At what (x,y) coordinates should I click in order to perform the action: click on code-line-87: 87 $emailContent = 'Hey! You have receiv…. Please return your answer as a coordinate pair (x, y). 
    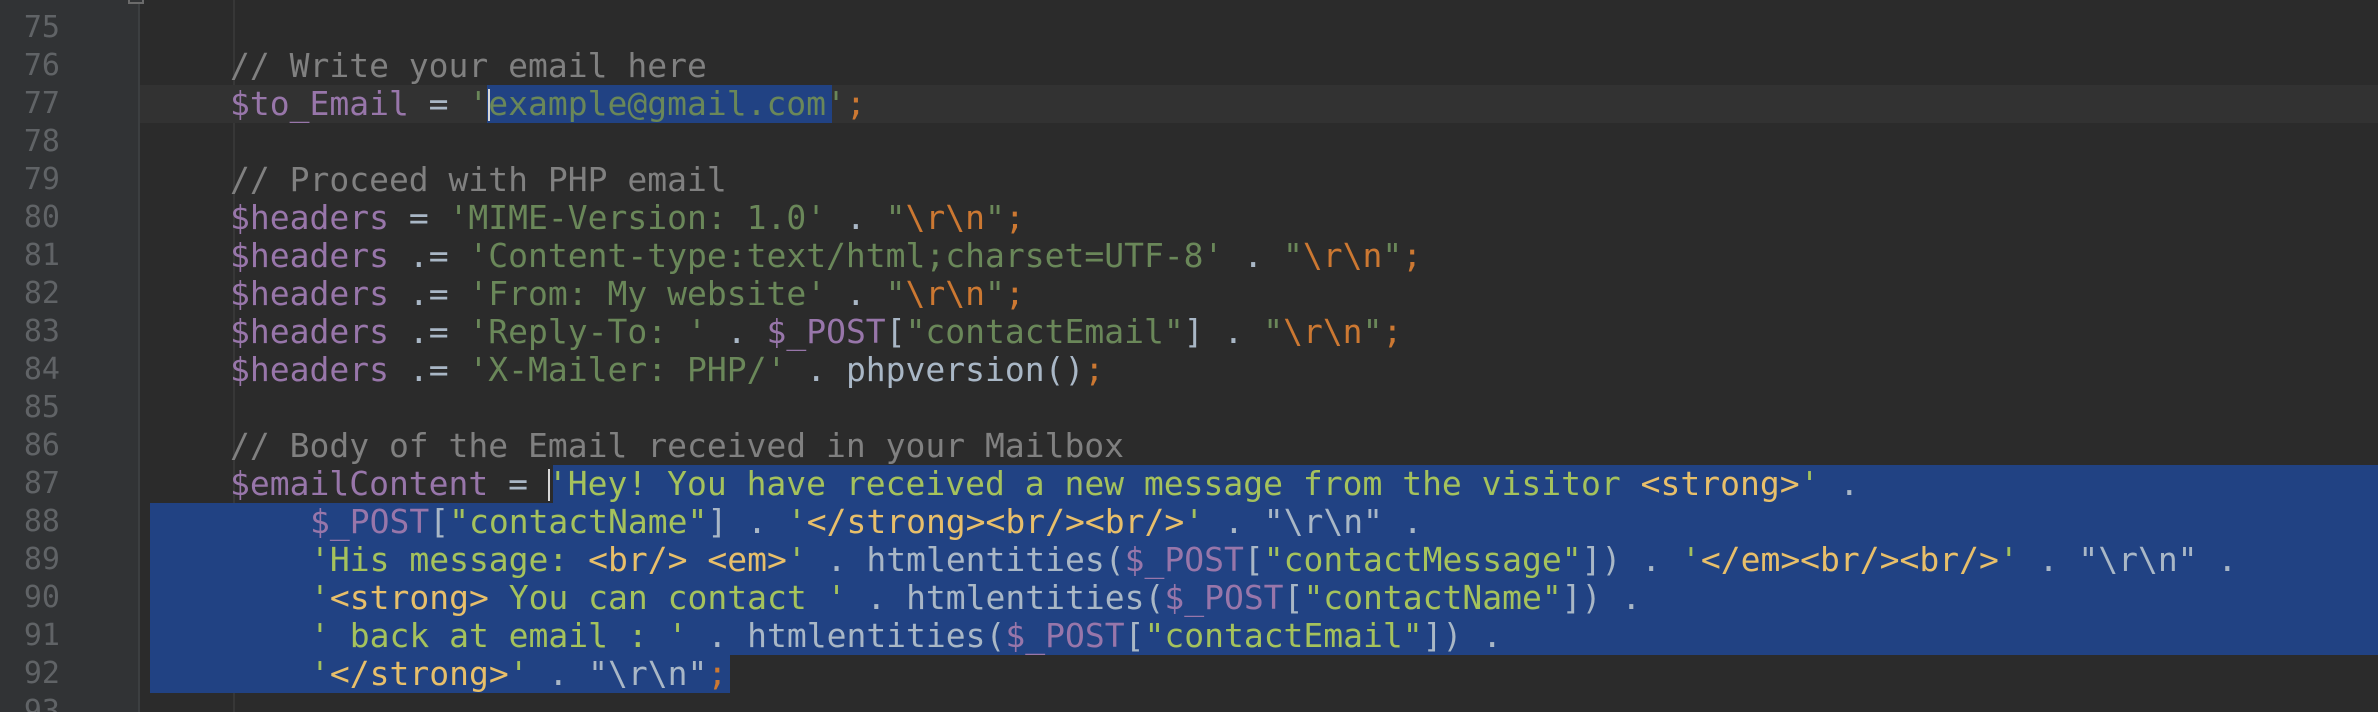
    Looking at the image, I should click on (1189, 484).